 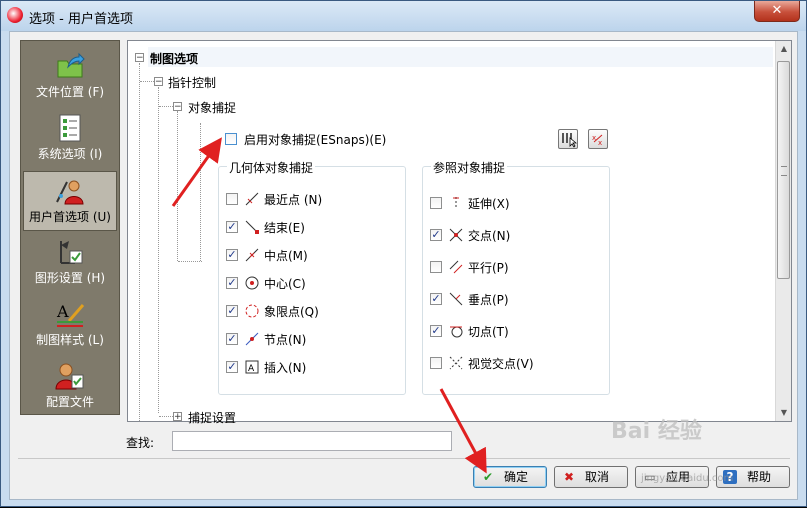 What do you see at coordinates (71, 252) in the screenshot?
I see `graphics-settings-icon` at bounding box center [71, 252].